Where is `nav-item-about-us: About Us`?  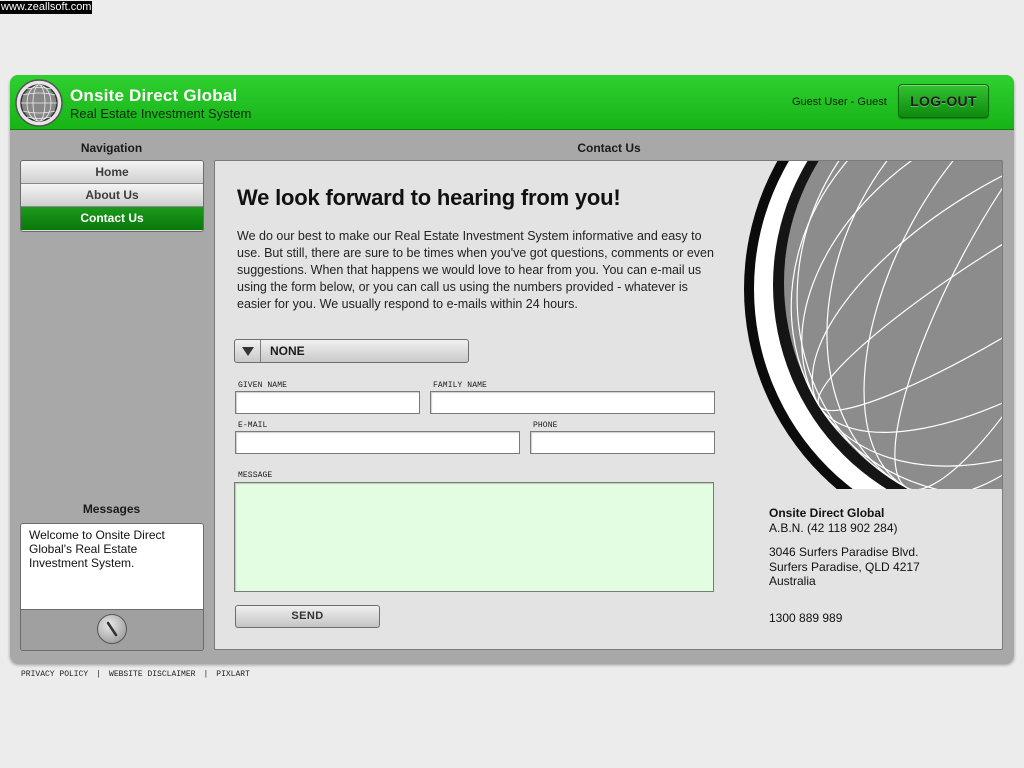 nav-item-about-us: About Us is located at coordinates (112, 195).